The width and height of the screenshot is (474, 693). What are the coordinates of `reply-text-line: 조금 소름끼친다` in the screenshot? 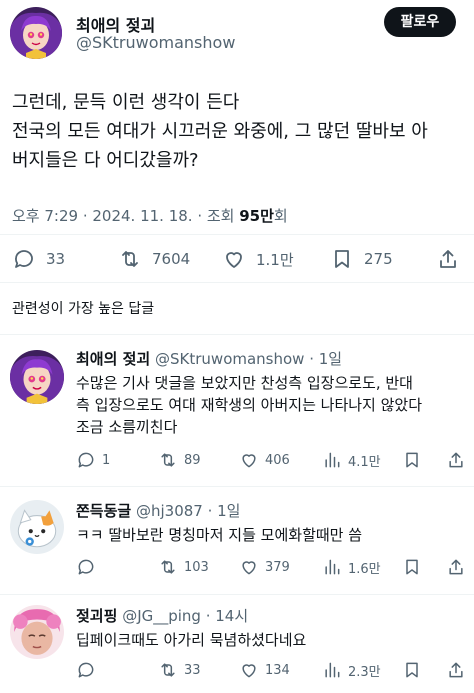 It's located at (127, 427).